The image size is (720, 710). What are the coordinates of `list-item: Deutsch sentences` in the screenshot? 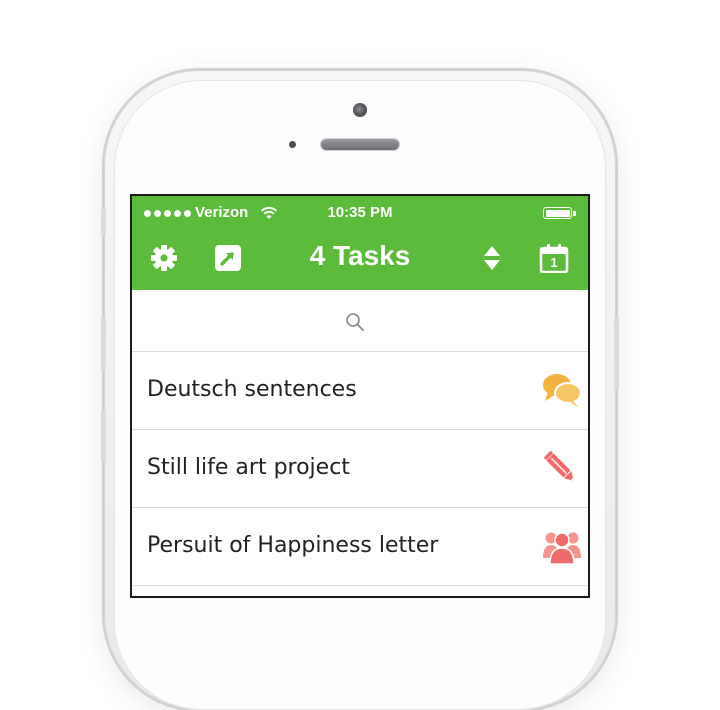 It's located at (360, 391).